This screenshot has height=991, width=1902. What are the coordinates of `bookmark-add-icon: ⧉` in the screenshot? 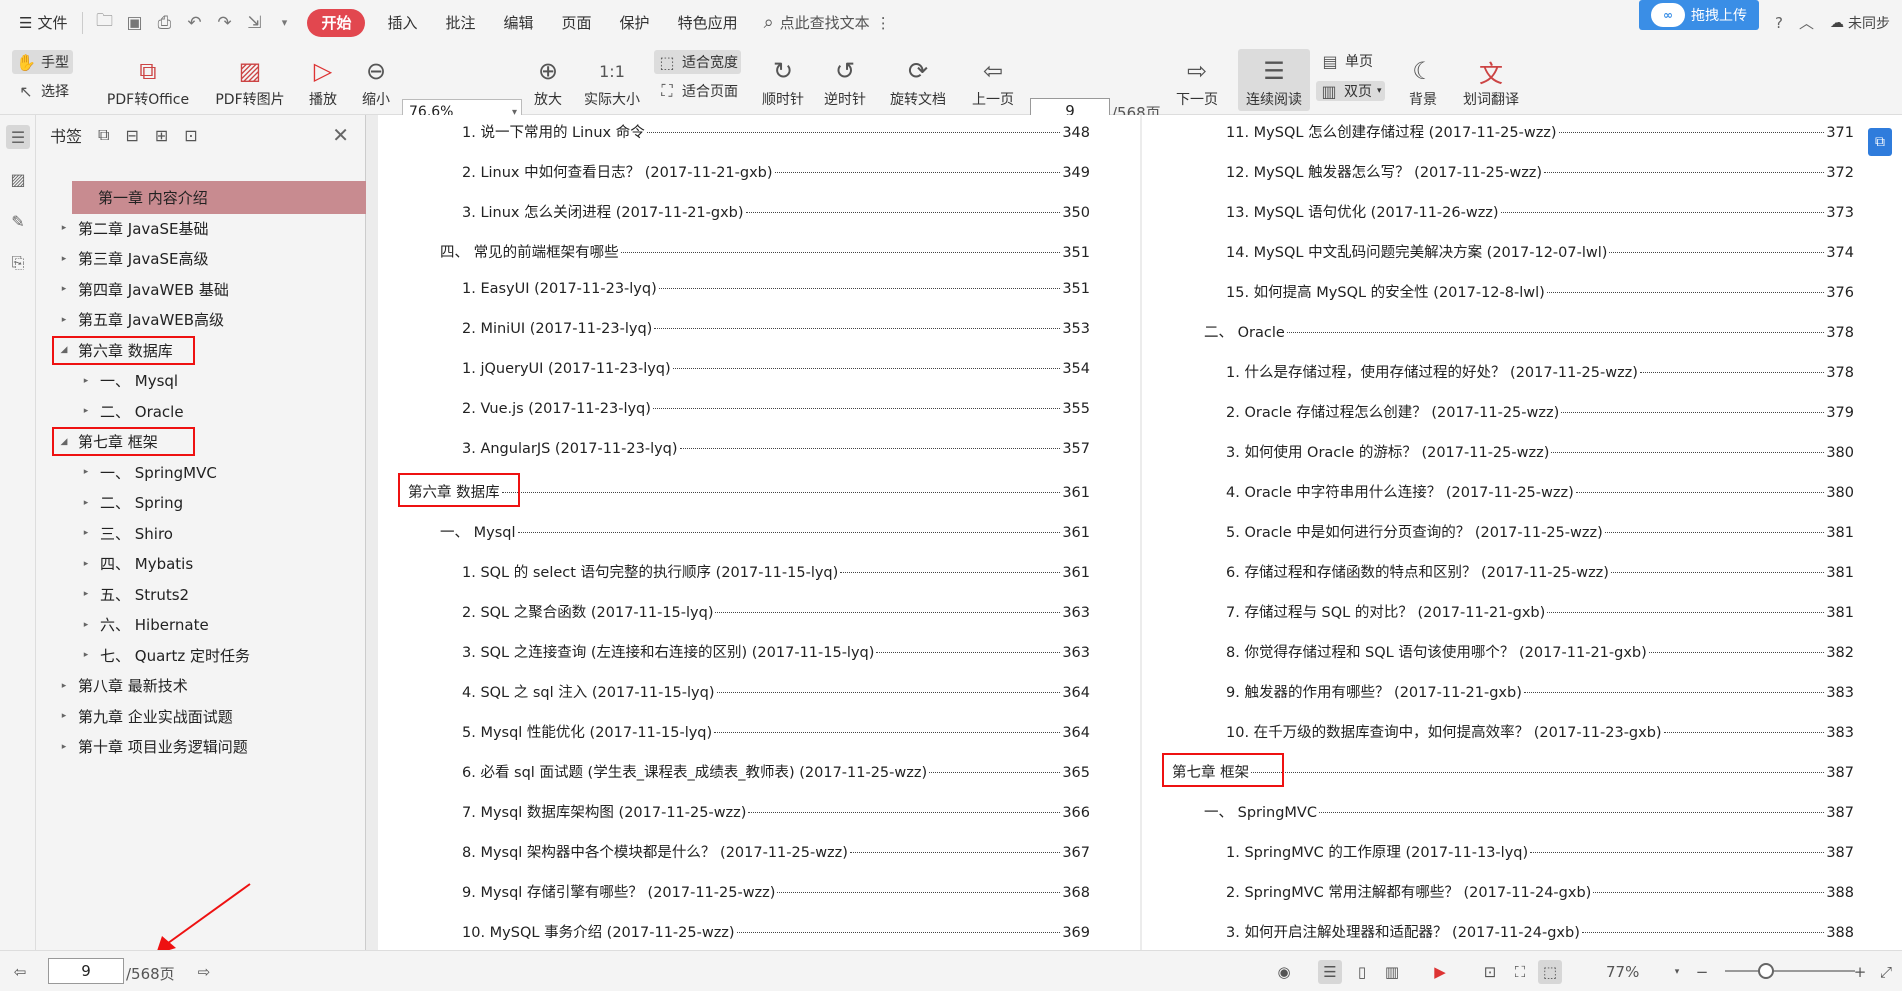 It's located at (103, 135).